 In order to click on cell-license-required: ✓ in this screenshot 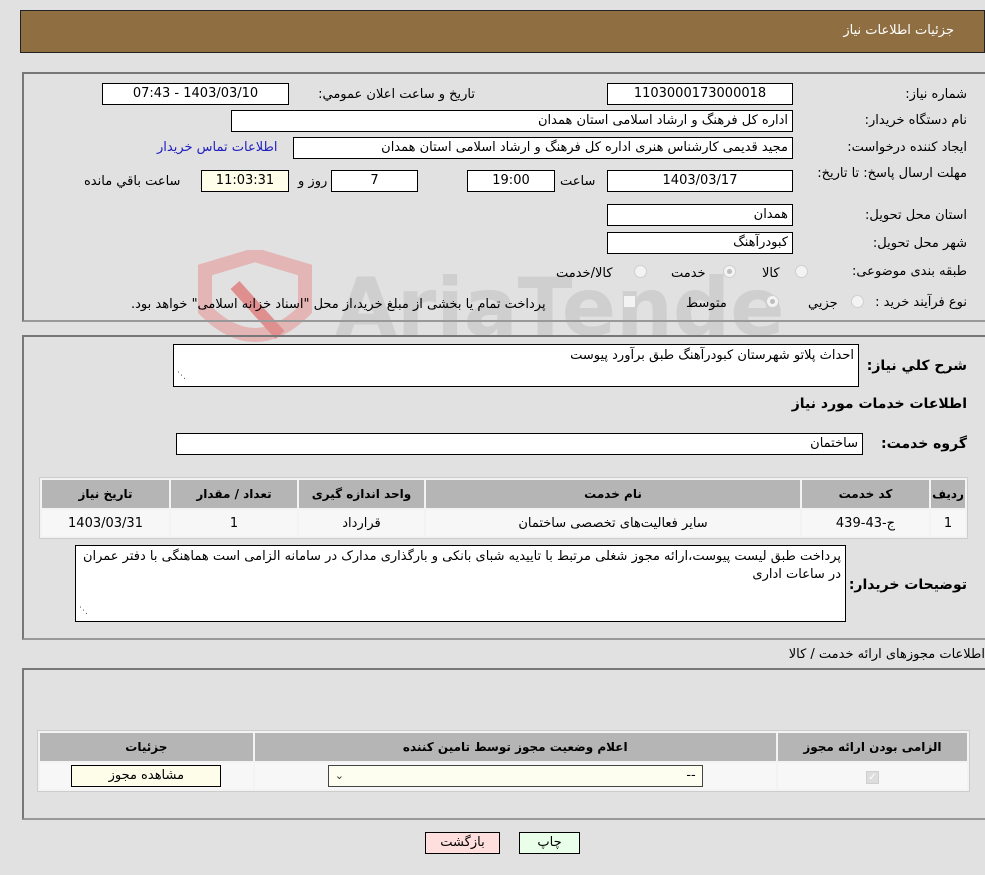, I will do `click(872, 776)`.